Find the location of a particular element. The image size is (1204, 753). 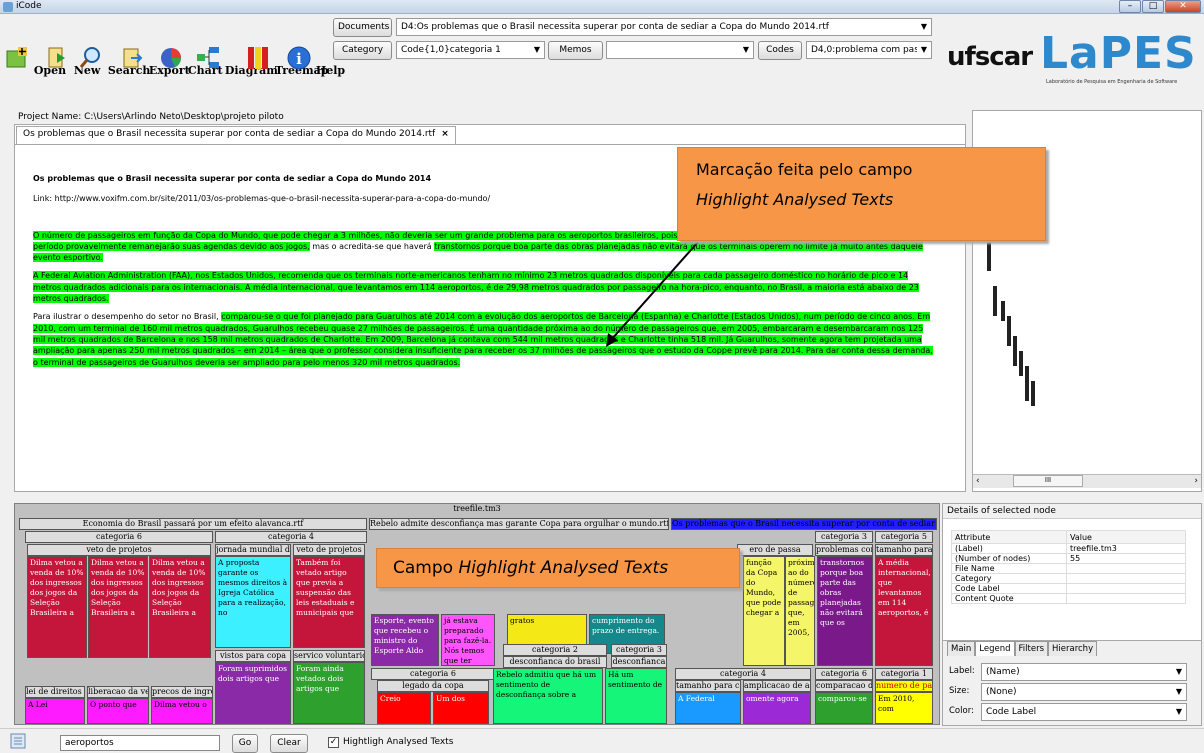

treemap-node: comparacao de is located at coordinates (844, 686).